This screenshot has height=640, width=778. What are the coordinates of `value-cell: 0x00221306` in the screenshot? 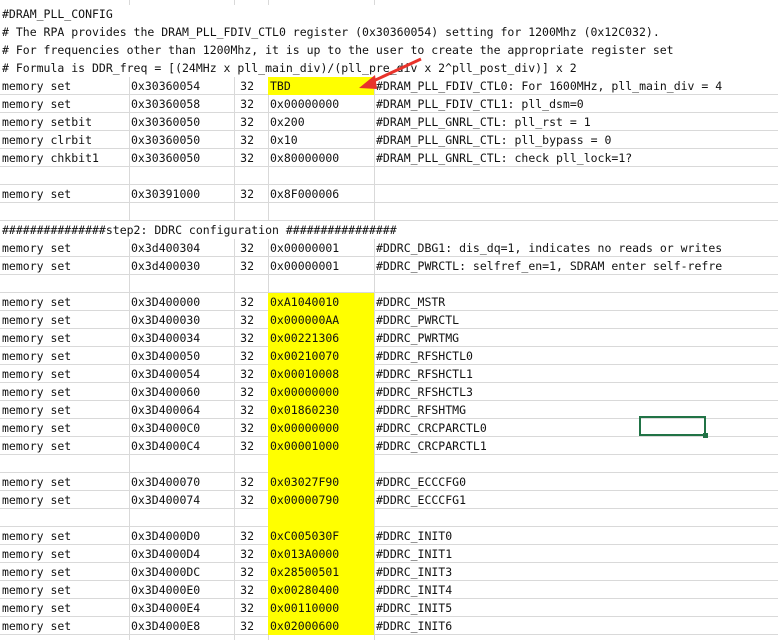 It's located at (321, 338).